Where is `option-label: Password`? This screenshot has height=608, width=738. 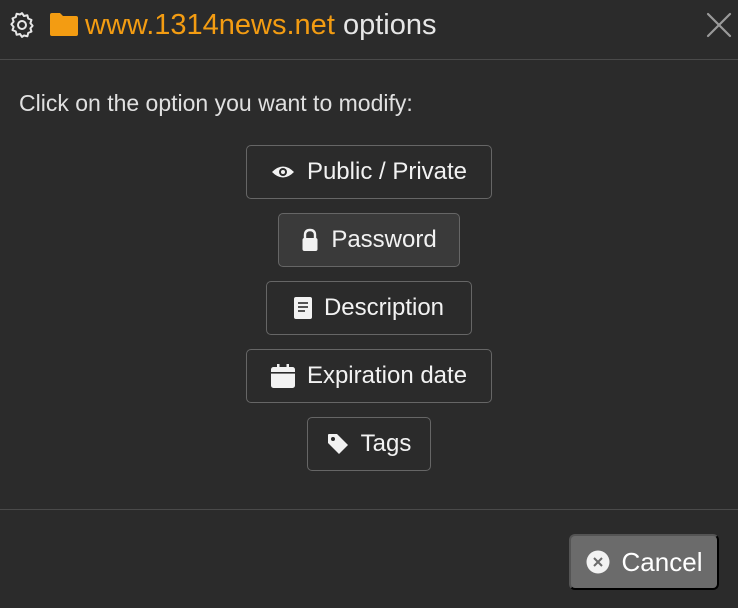
option-label: Password is located at coordinates (384, 239).